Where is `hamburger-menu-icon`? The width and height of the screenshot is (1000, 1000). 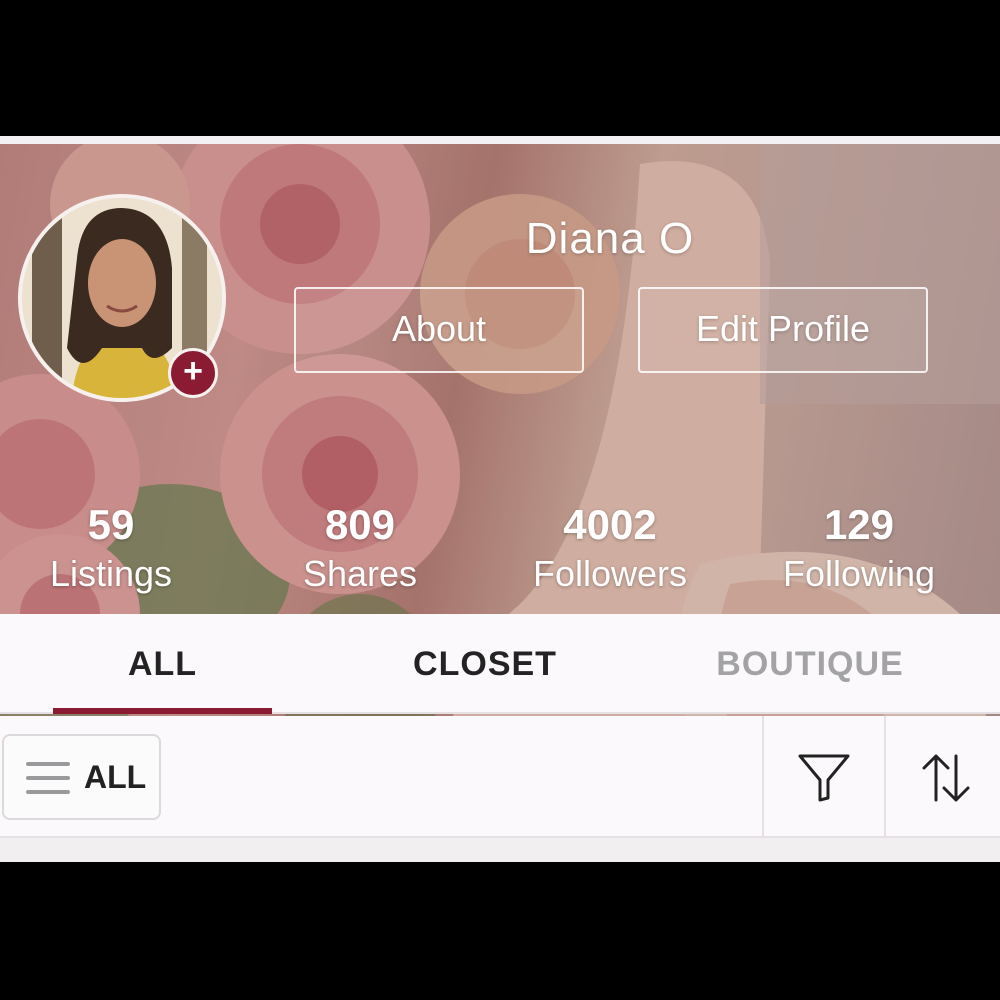
hamburger-menu-icon is located at coordinates (48, 778).